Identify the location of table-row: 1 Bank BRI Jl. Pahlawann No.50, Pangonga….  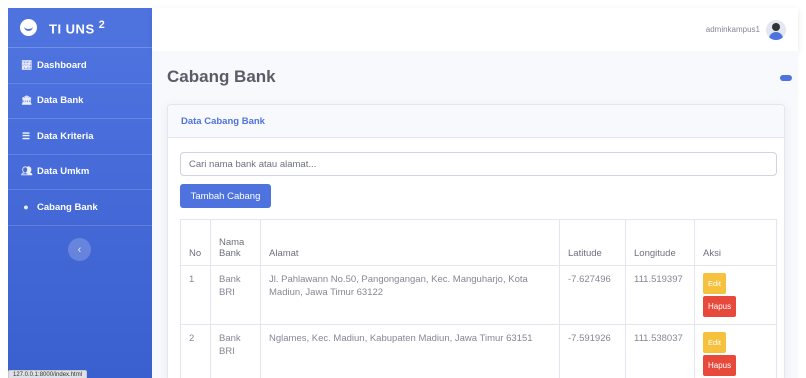
(478, 295).